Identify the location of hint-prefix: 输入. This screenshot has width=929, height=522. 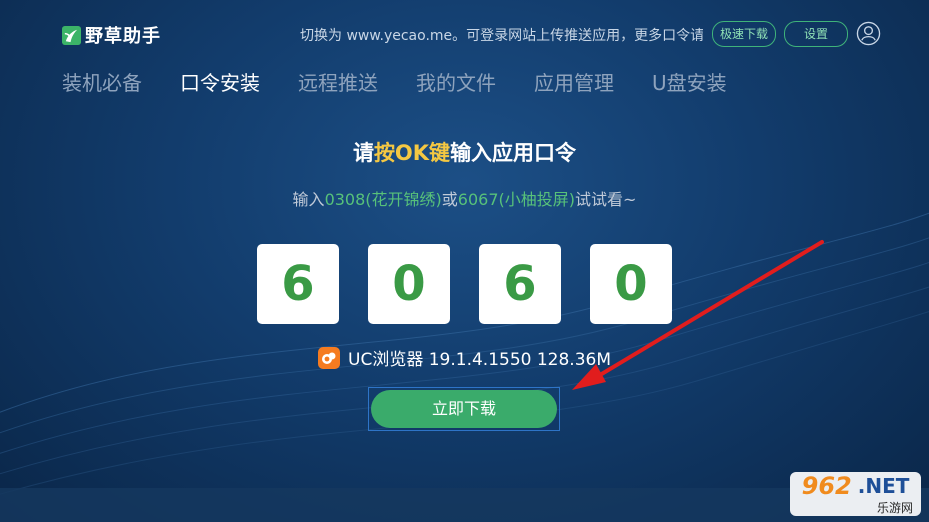
(308, 199).